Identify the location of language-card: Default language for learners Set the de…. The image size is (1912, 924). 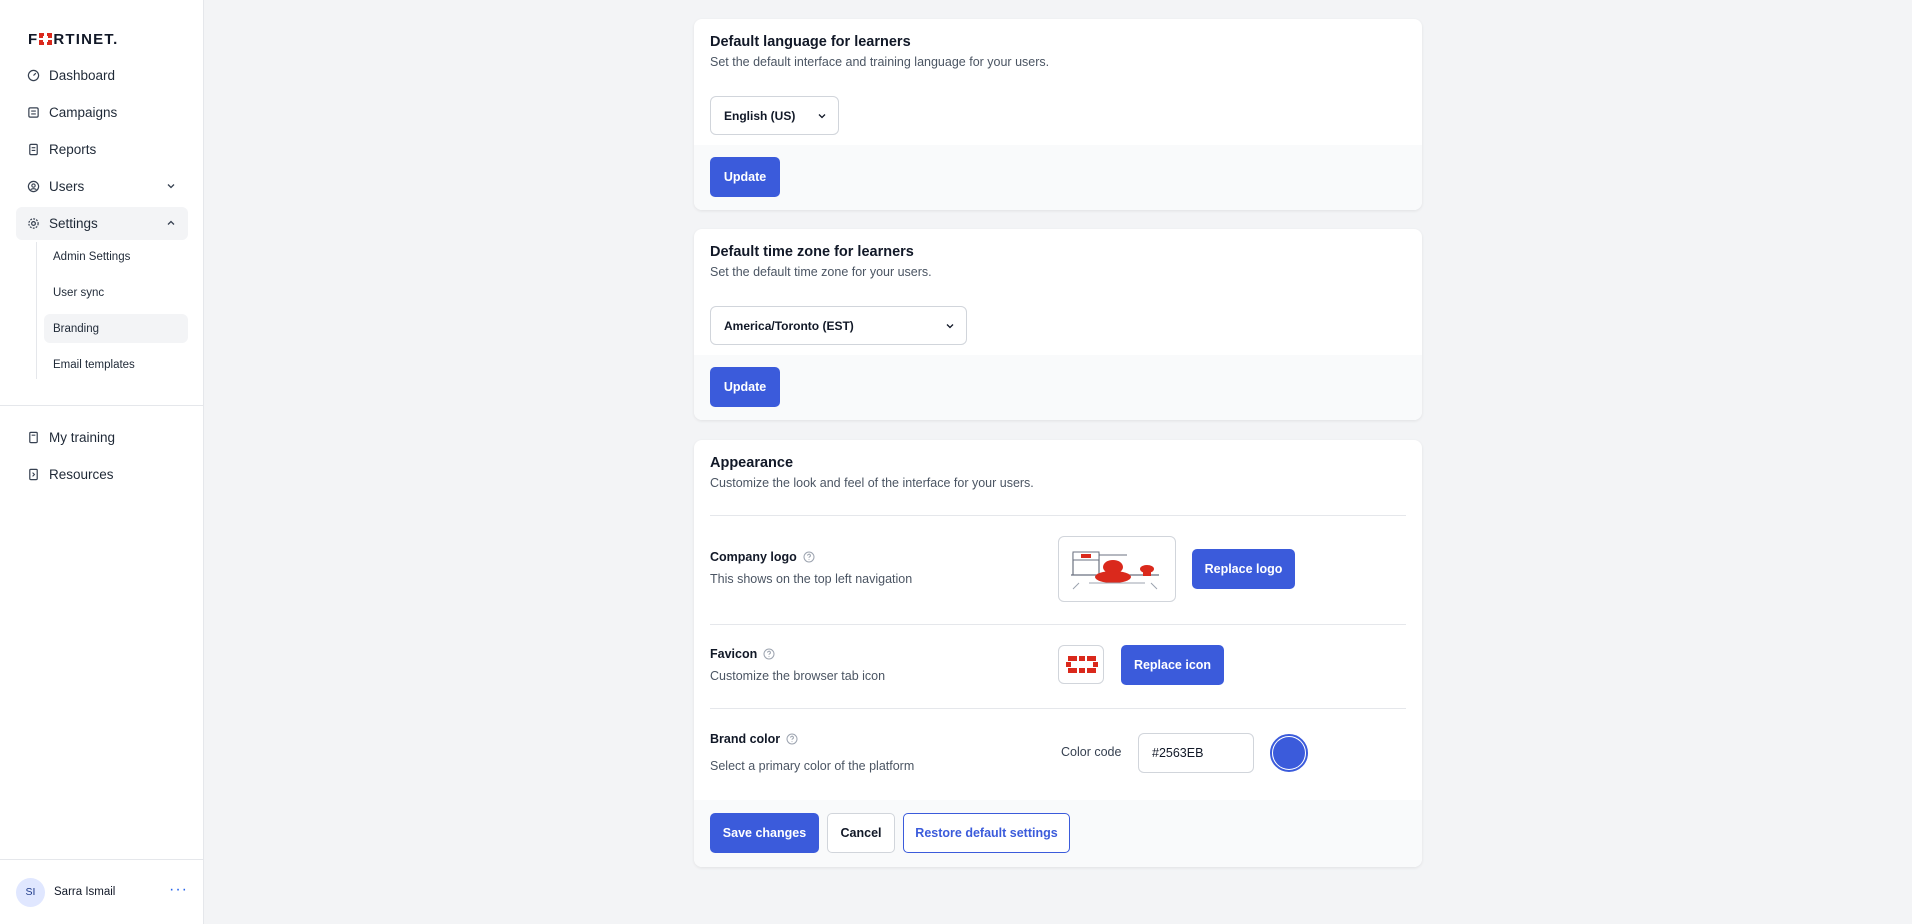
(1058, 114).